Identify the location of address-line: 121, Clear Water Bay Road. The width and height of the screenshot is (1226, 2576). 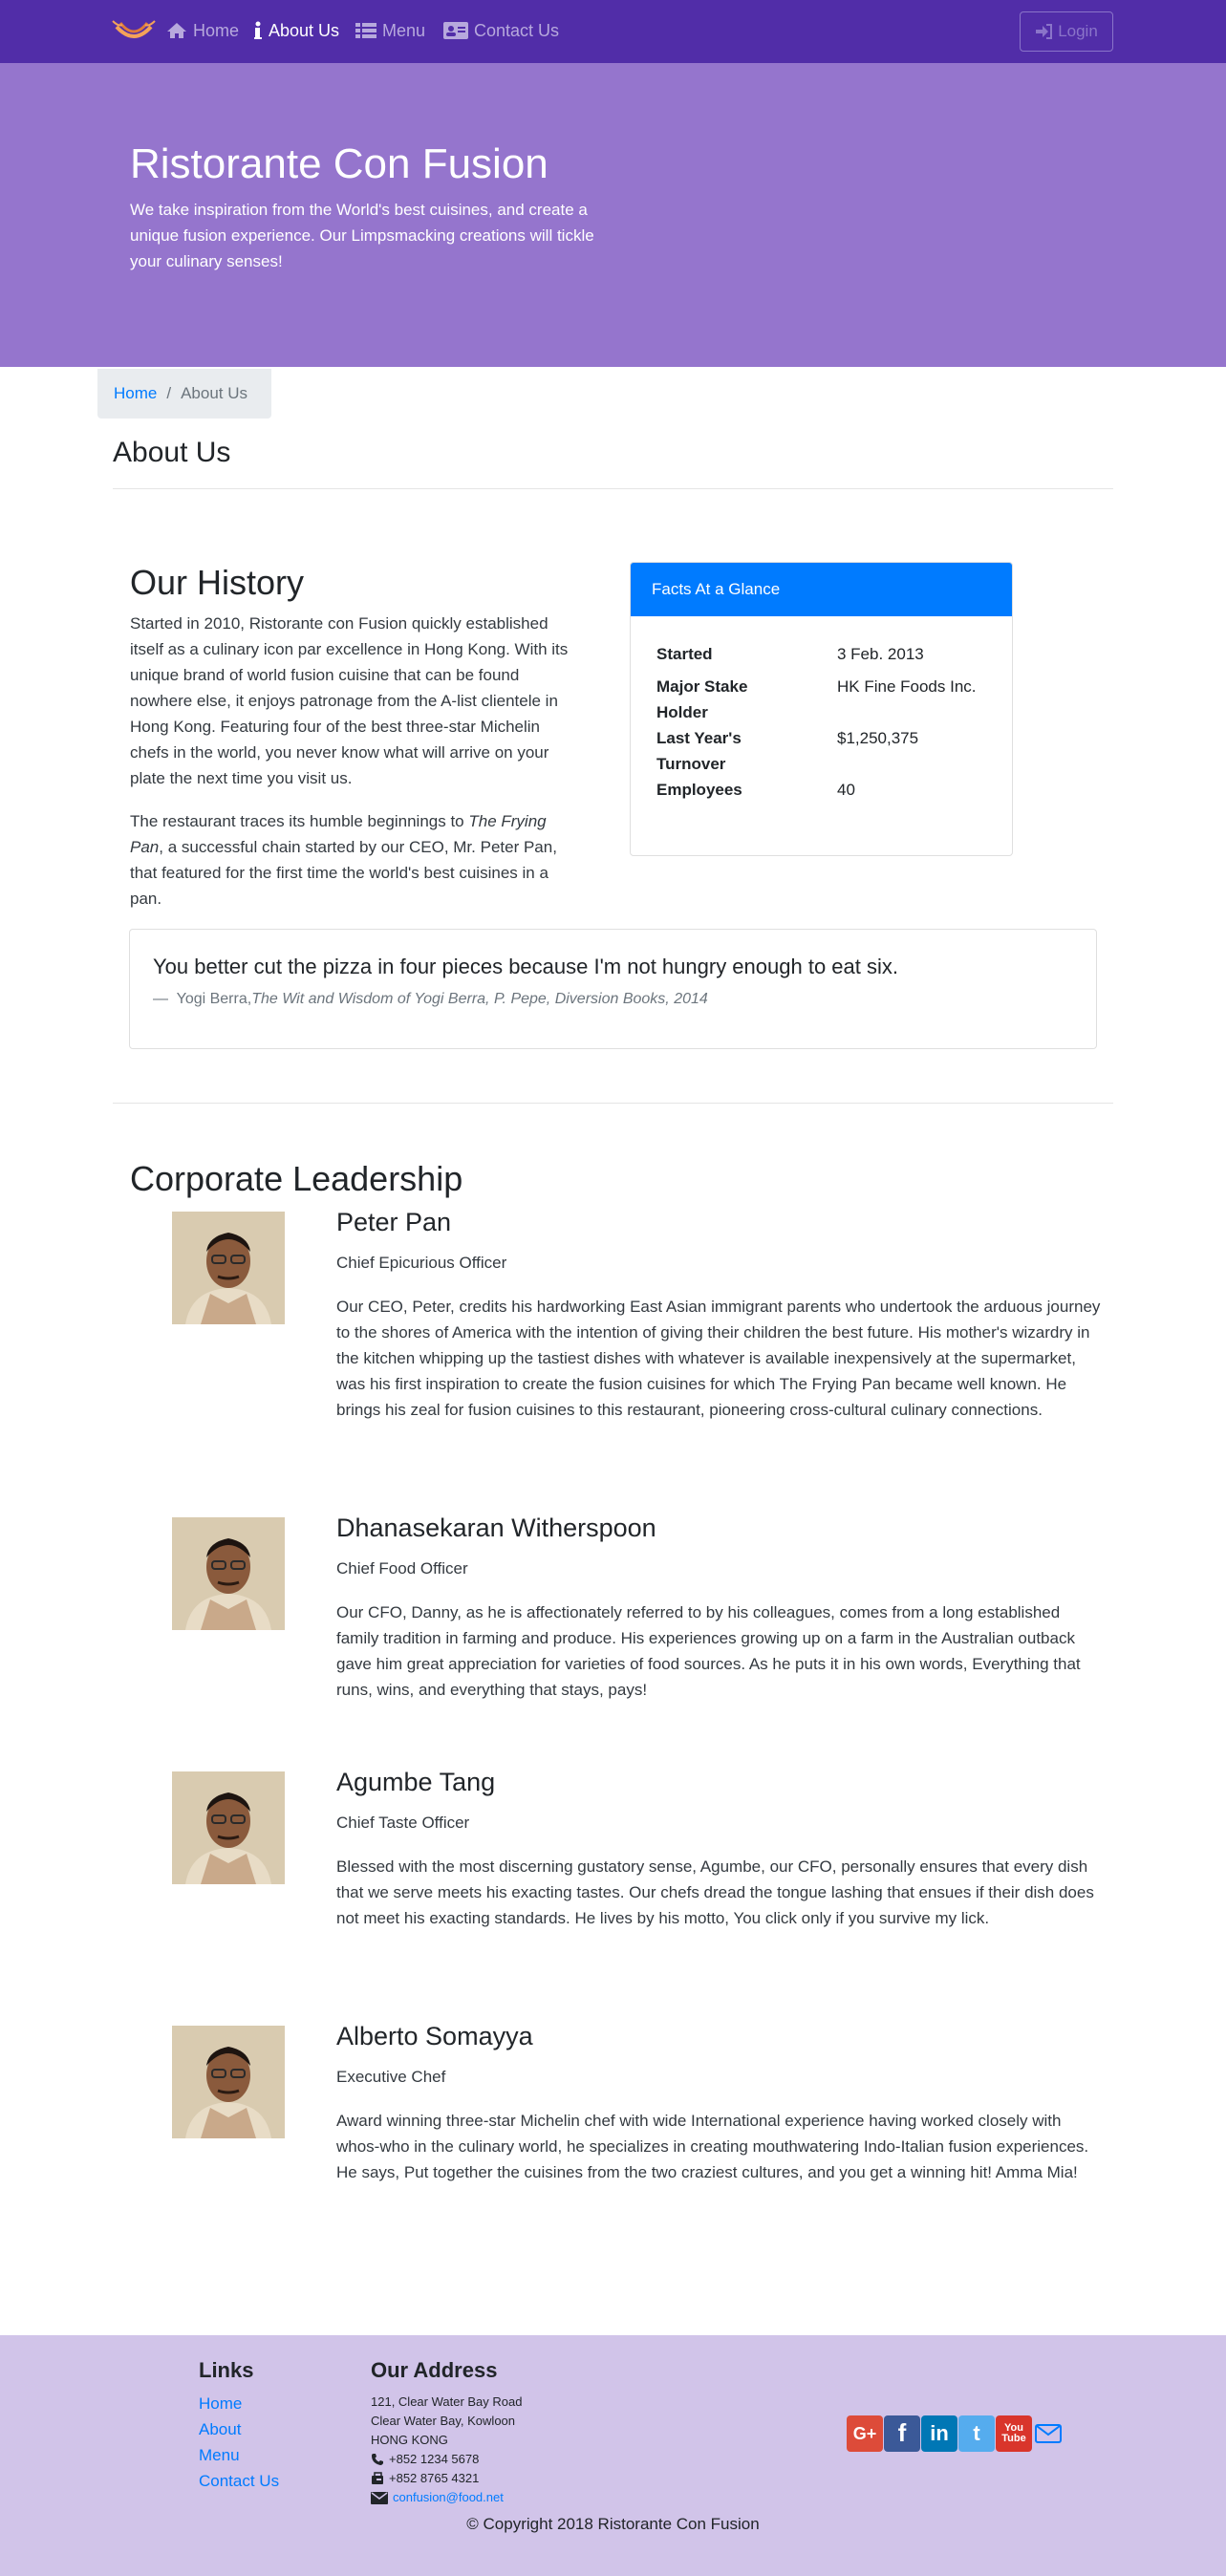
(447, 2401).